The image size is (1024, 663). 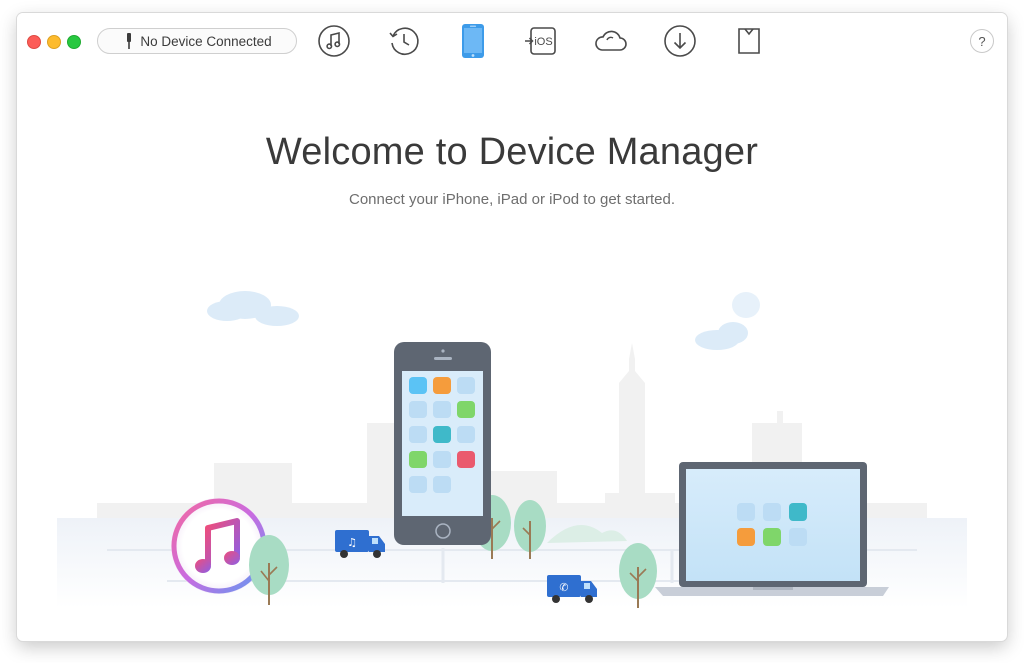 I want to click on icloud-manager-button, so click(x=611, y=41).